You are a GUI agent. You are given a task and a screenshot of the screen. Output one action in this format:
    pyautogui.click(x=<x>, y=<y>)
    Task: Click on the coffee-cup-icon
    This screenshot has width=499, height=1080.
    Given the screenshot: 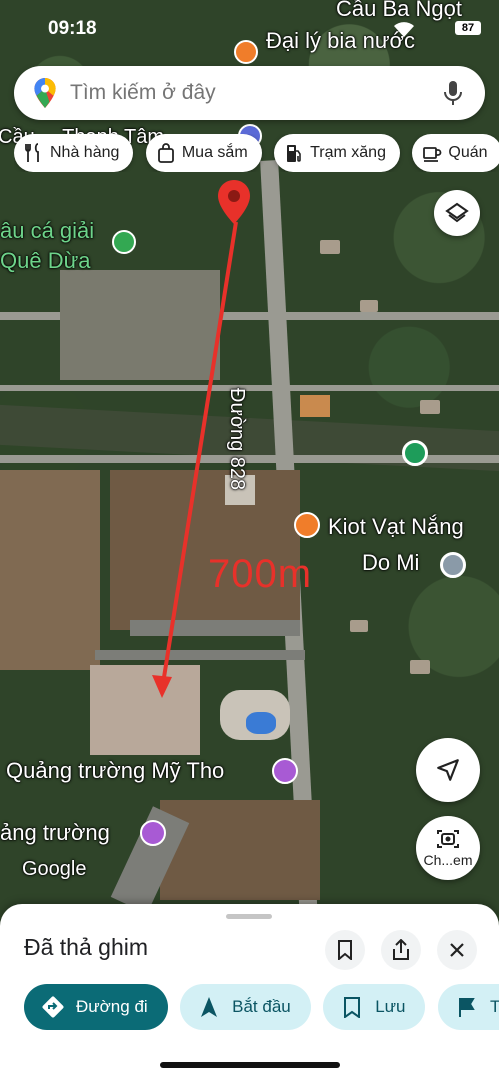 What is the action you would take?
    pyautogui.click(x=432, y=154)
    